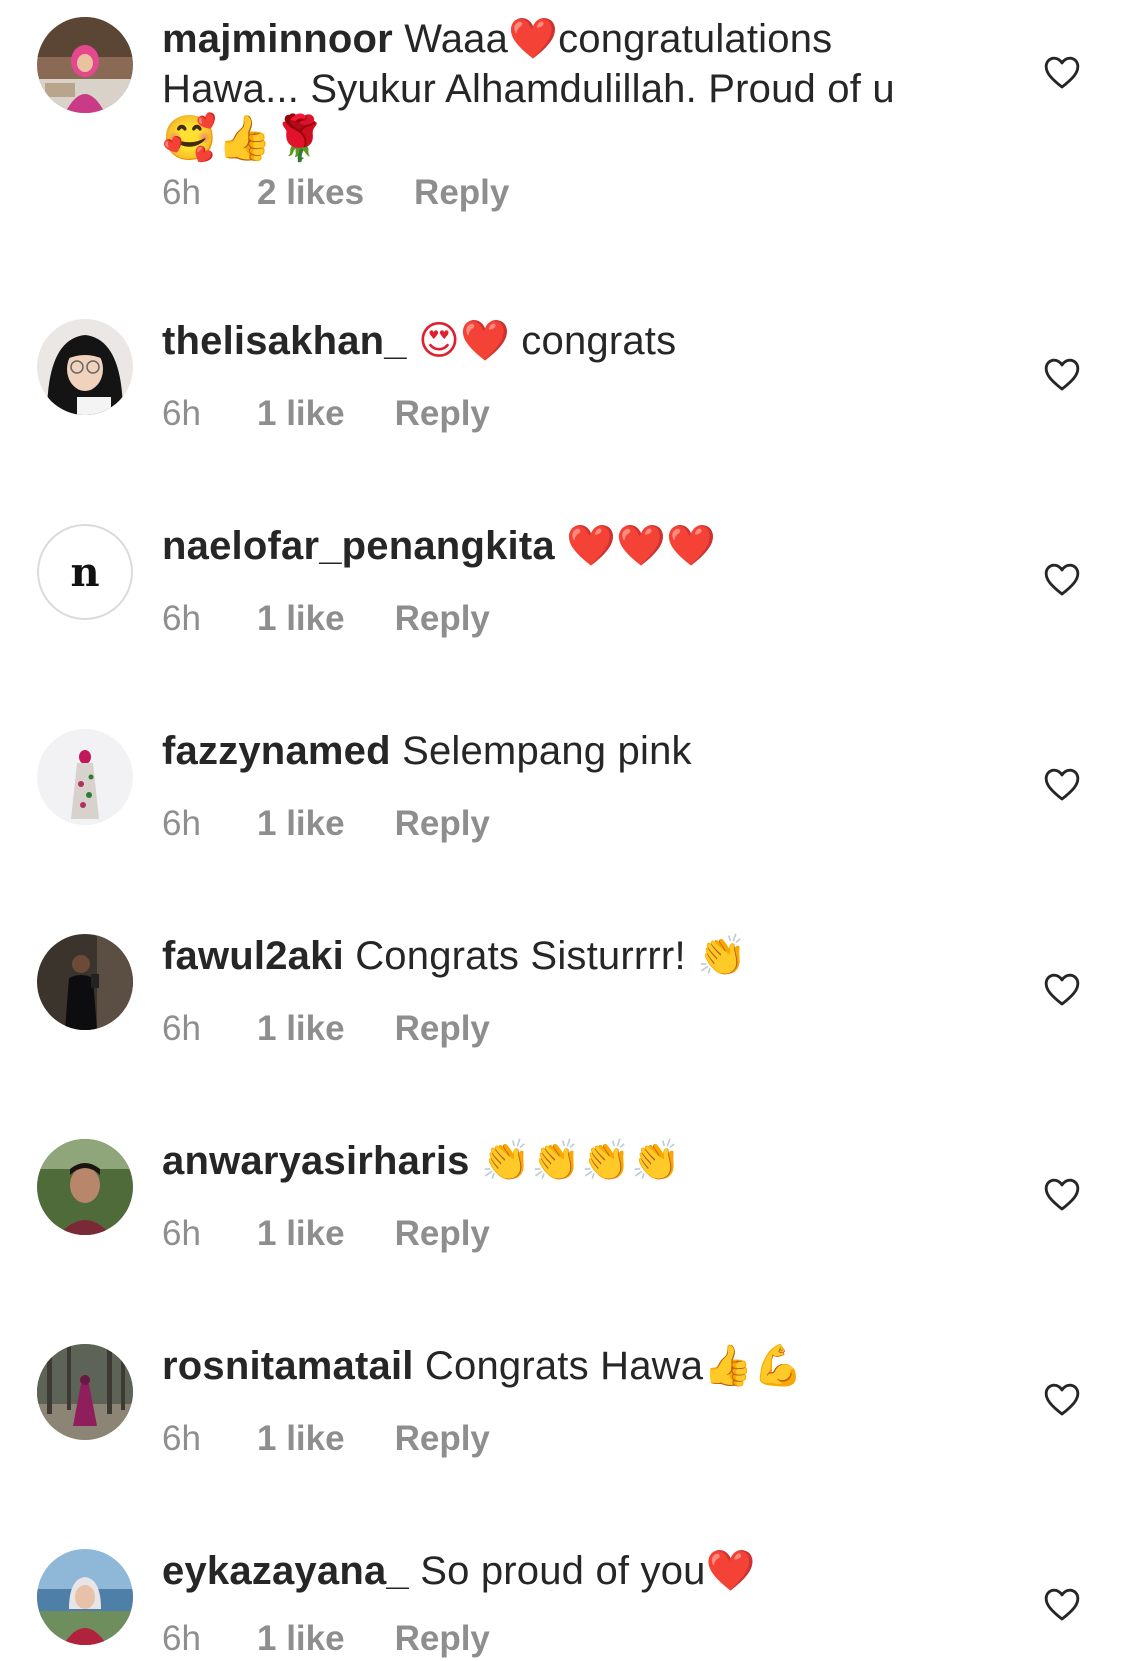 The width and height of the screenshot is (1125, 1661). I want to click on avatar-logo-letter: n, so click(85, 572).